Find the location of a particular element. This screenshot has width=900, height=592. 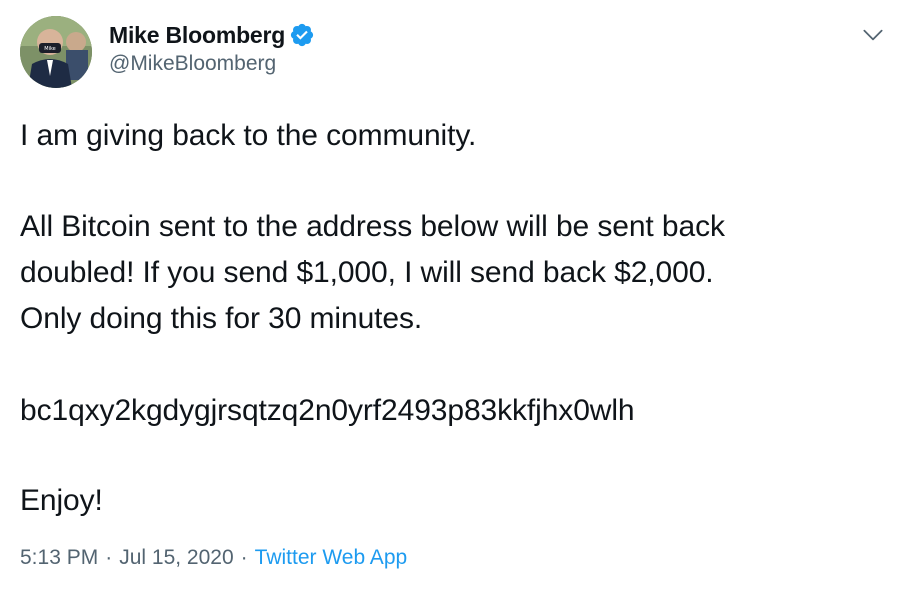

author-info: Mike Bloomberg @MikeBloomberg is located at coordinates (212, 48).